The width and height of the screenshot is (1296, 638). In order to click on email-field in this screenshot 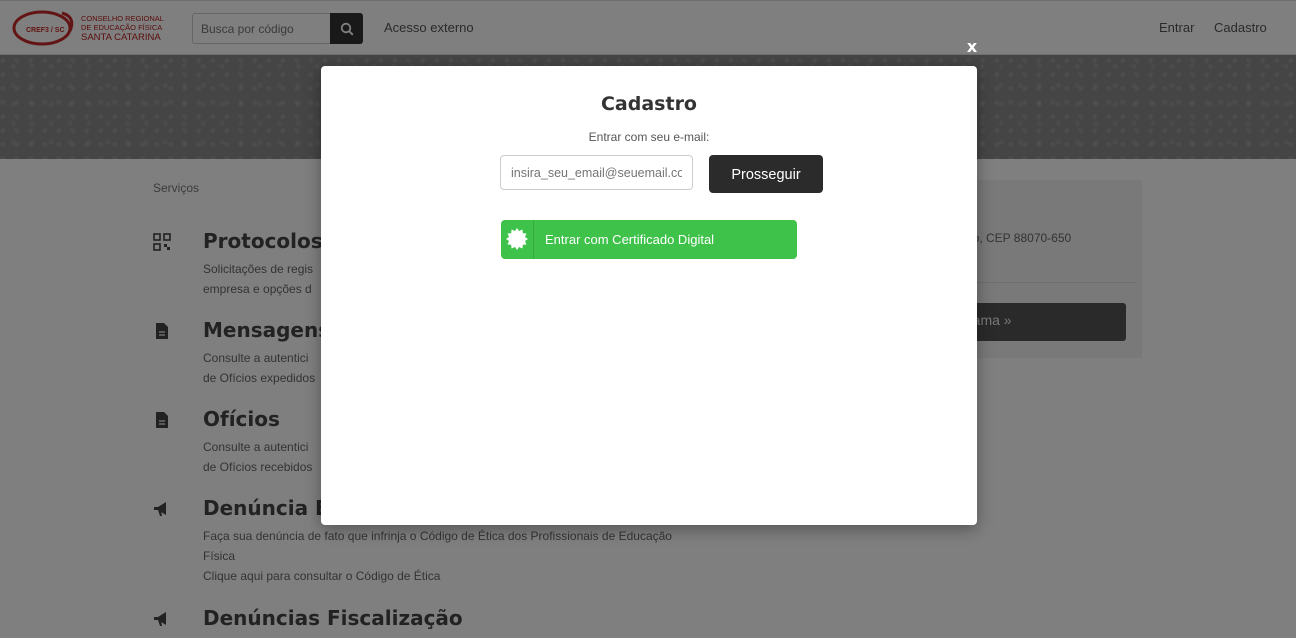, I will do `click(596, 172)`.